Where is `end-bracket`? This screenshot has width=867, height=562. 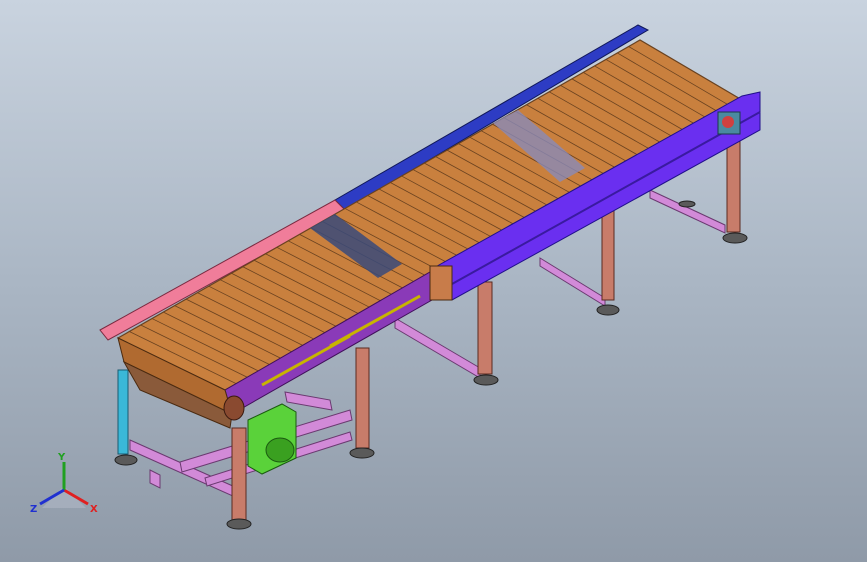
end-bracket is located at coordinates (441, 283).